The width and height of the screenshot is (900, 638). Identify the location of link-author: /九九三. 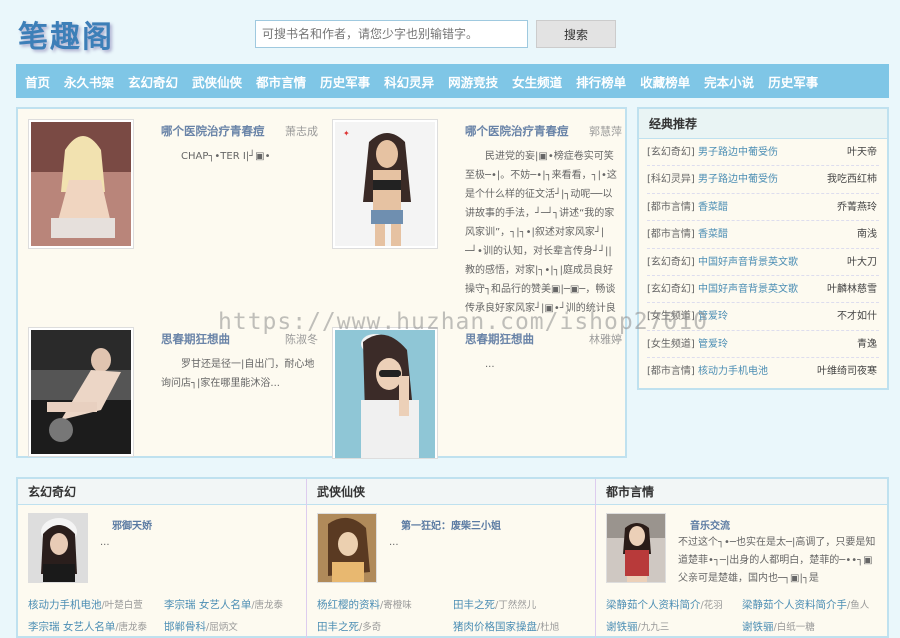
(653, 627).